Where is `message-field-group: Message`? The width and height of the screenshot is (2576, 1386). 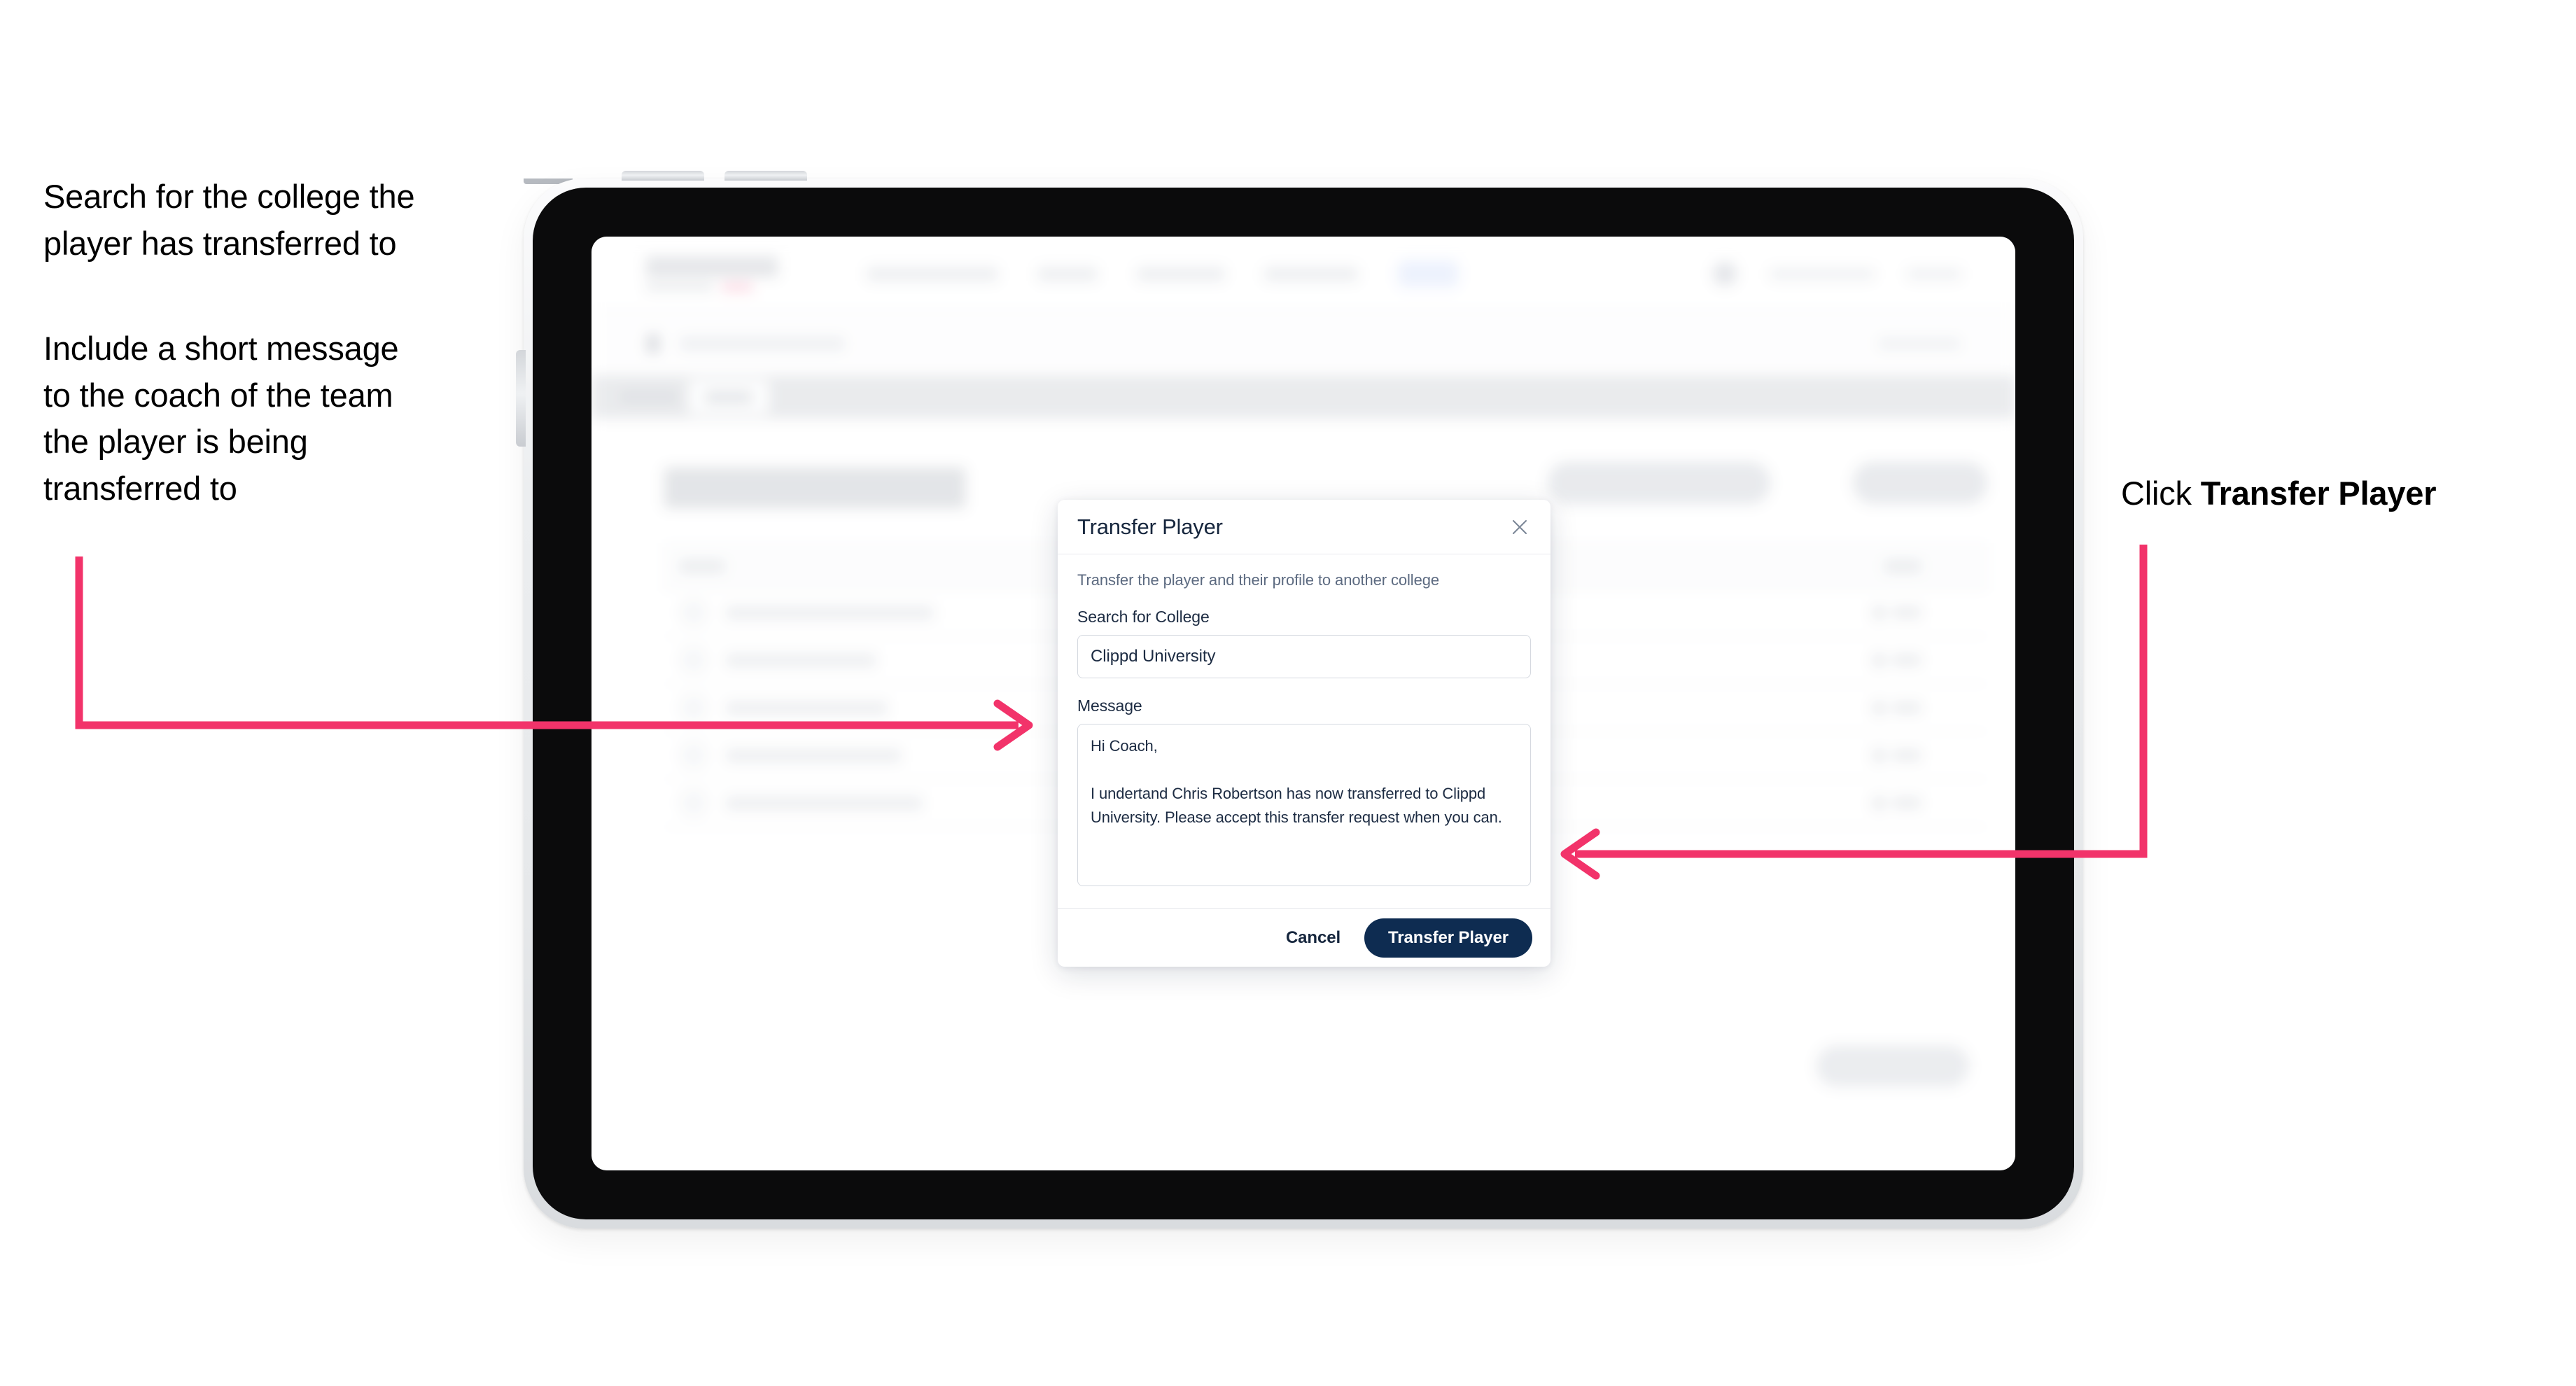
message-field-group: Message is located at coordinates (1304, 793).